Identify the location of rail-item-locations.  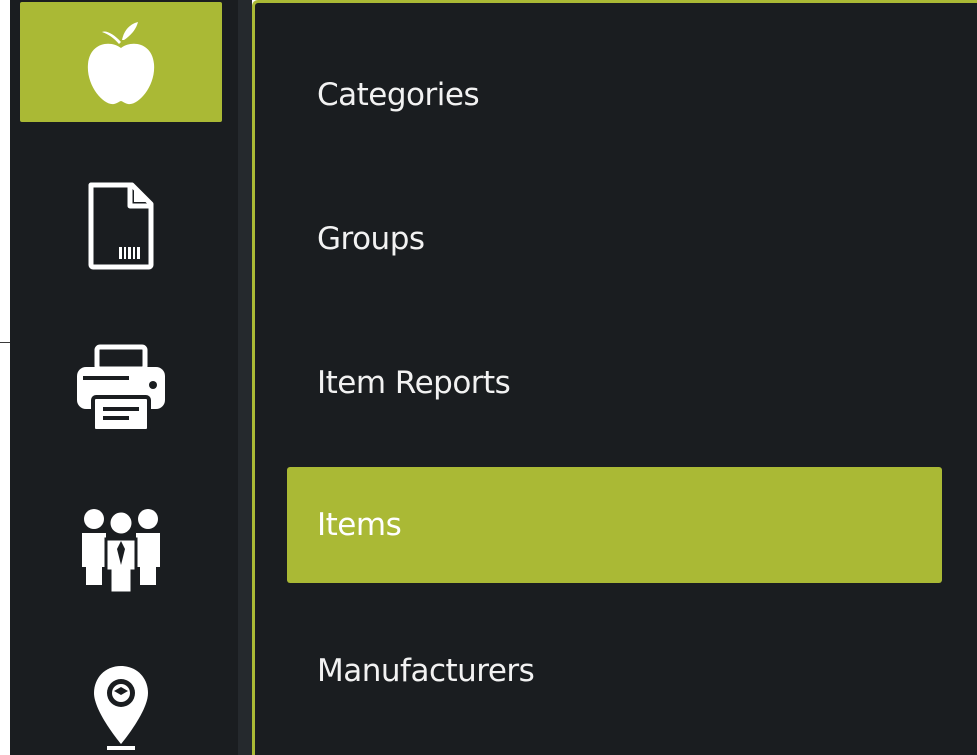
(121, 701).